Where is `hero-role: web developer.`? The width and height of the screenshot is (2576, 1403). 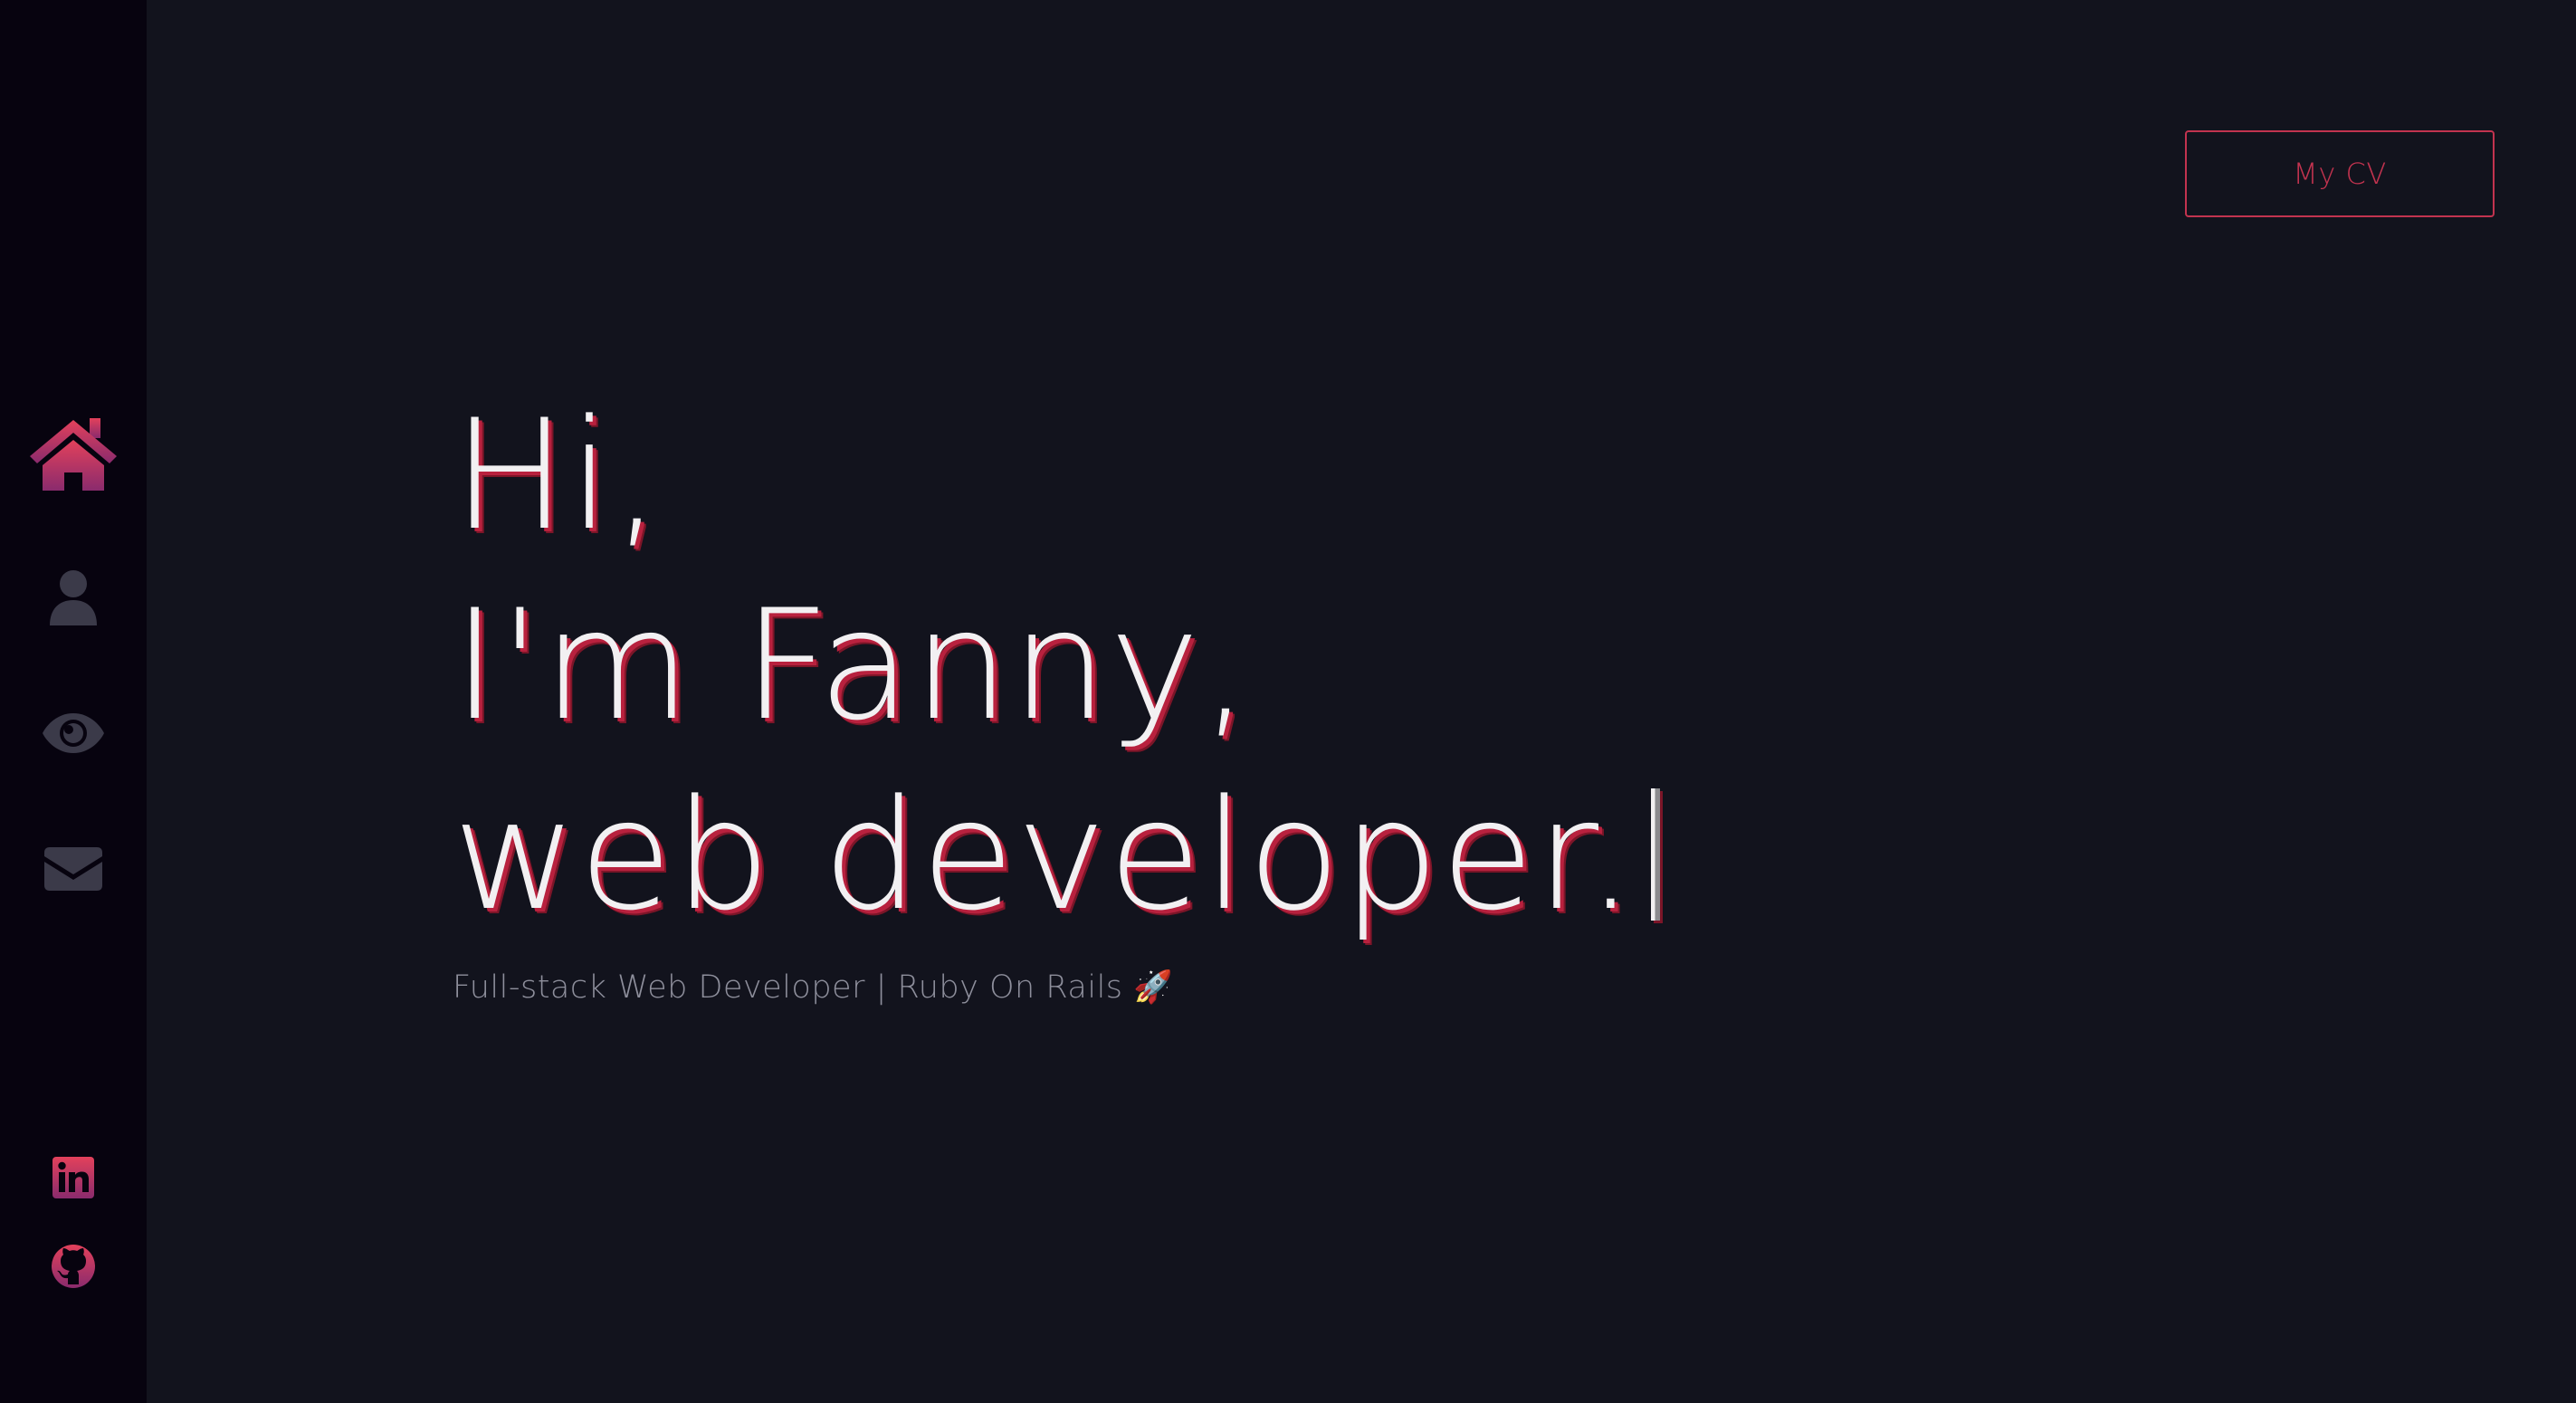 hero-role: web developer. is located at coordinates (1045, 855).